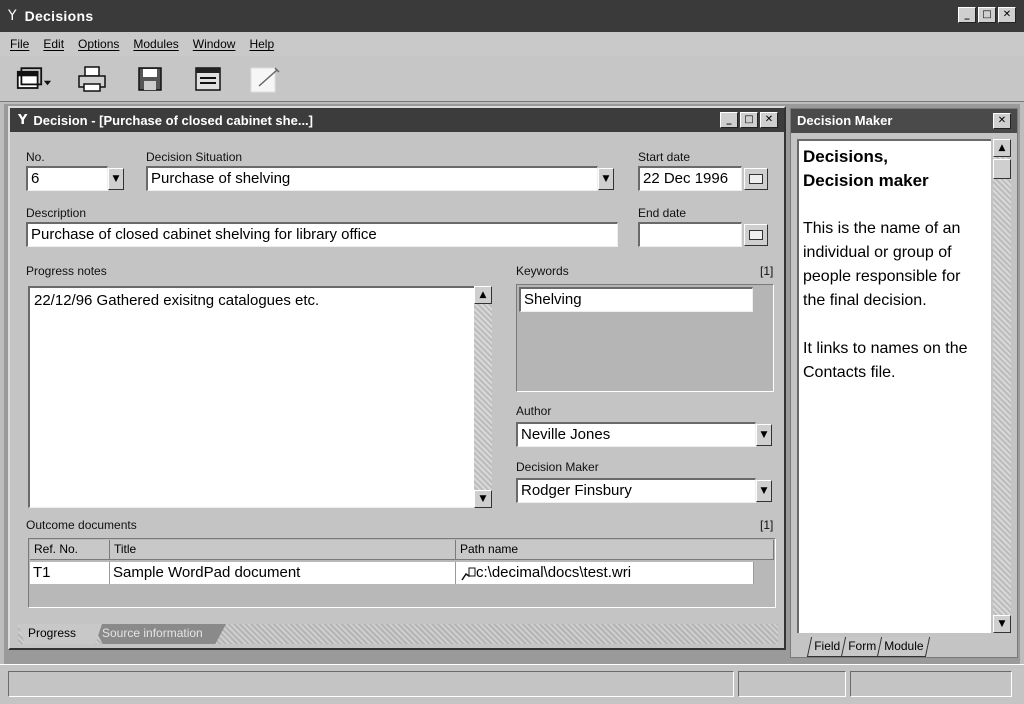 The image size is (1024, 704). I want to click on app-window-controls: _ □ ✕, so click(987, 15).